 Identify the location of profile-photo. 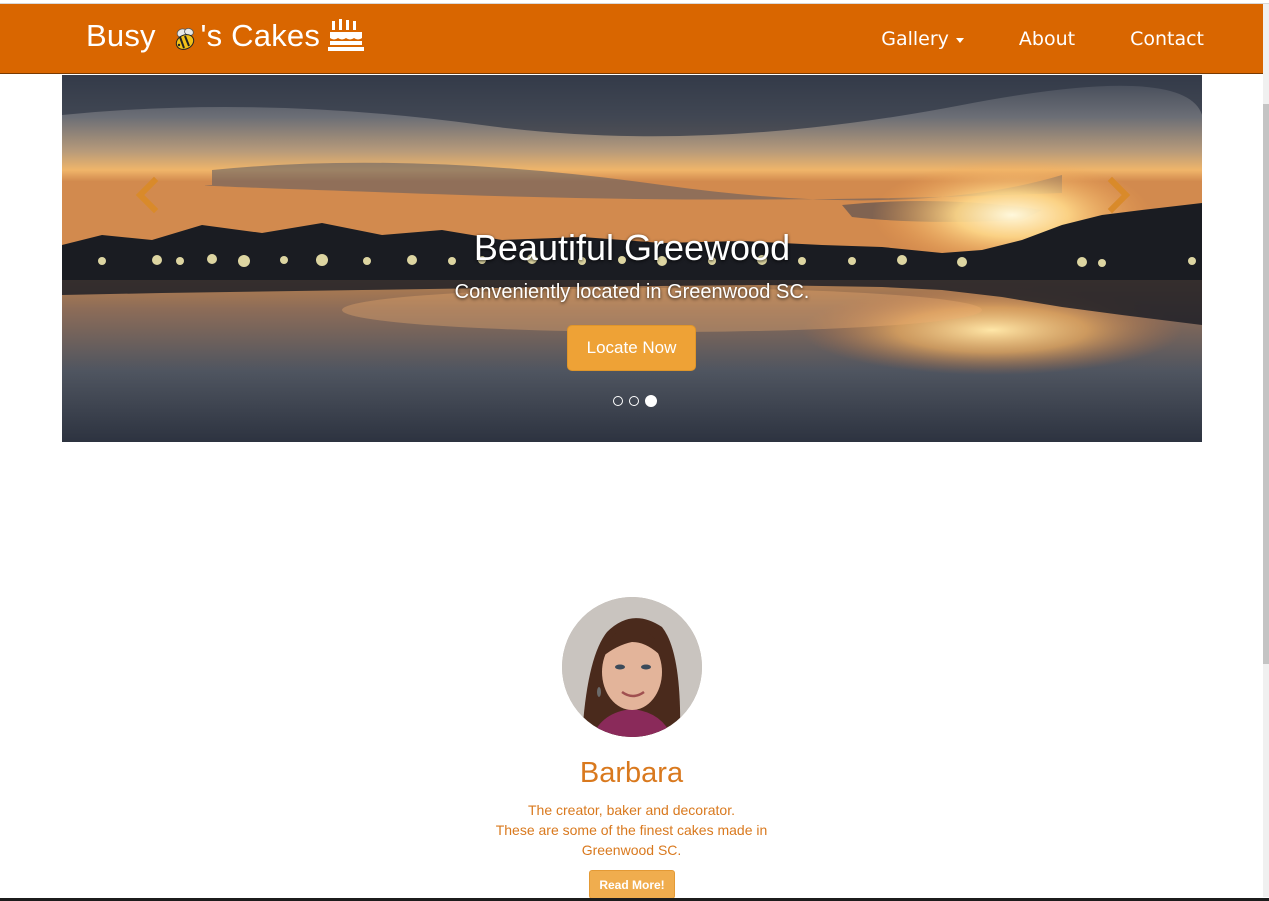
(632, 667).